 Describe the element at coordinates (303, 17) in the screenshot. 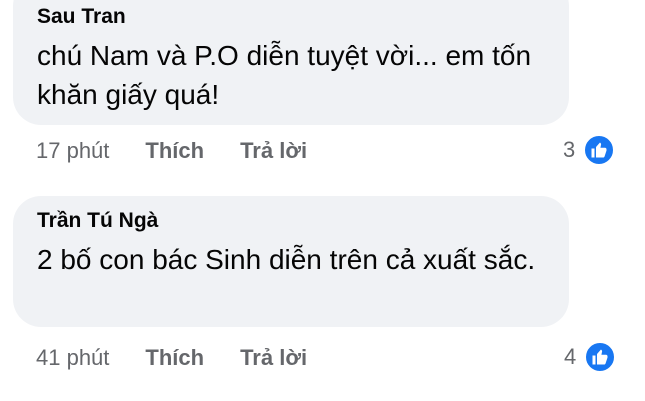

I see `comment-author: Sau Tran` at that location.